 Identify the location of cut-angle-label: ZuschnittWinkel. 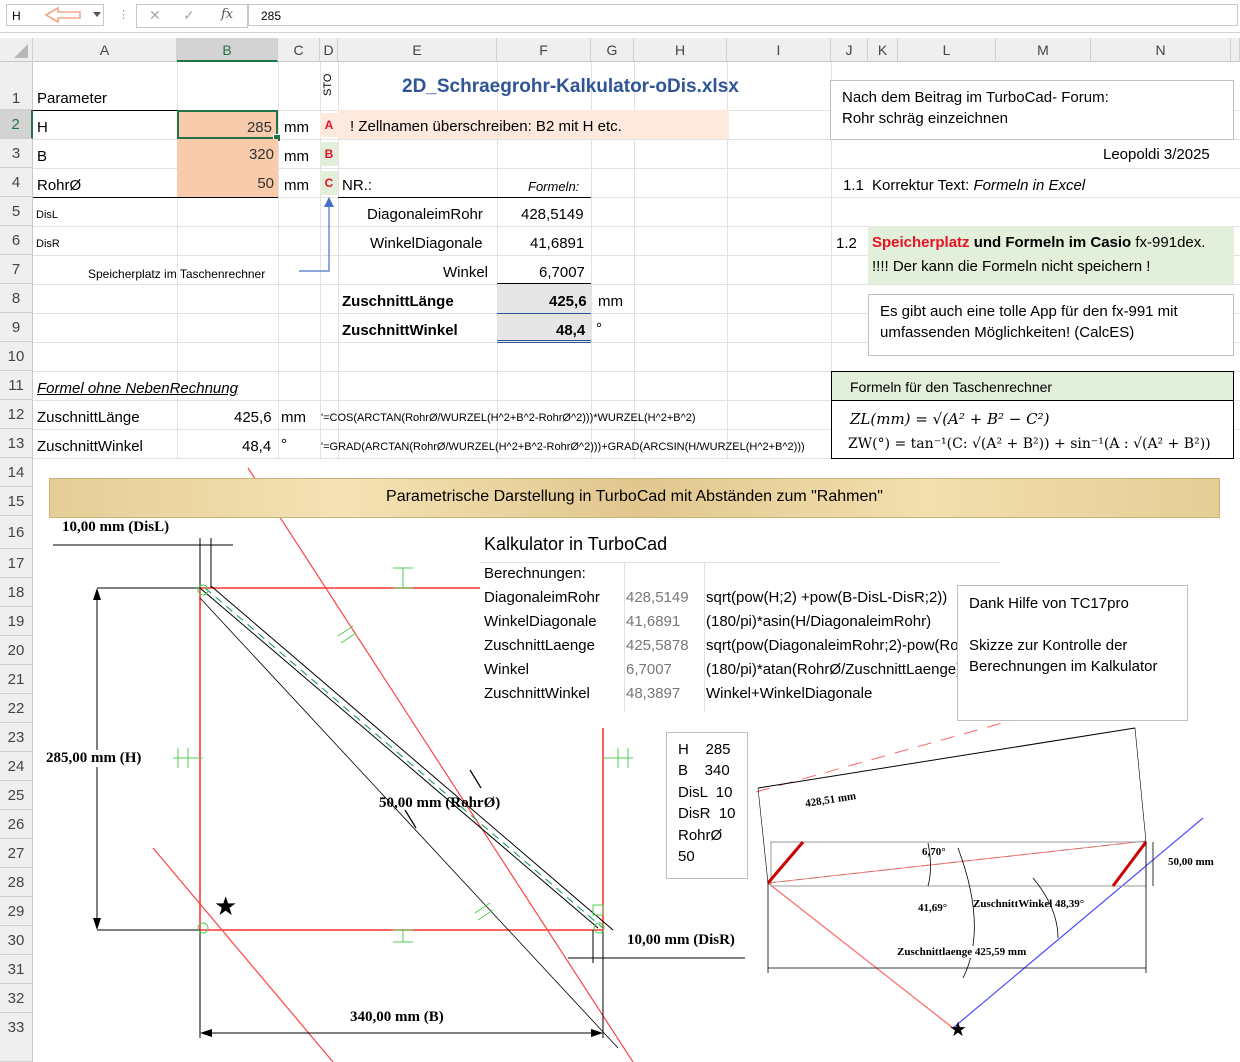
(400, 330).